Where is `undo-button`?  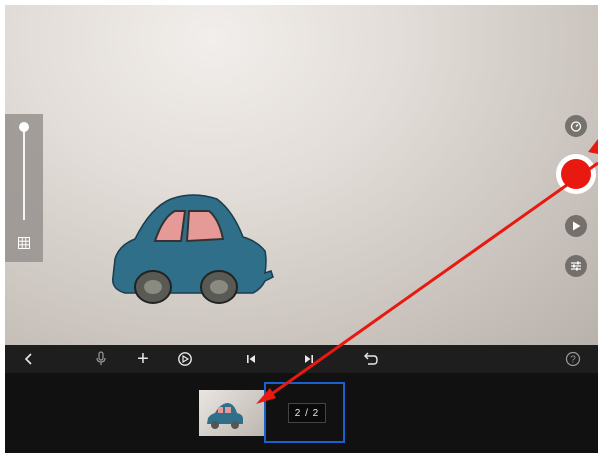
undo-button is located at coordinates (370, 359).